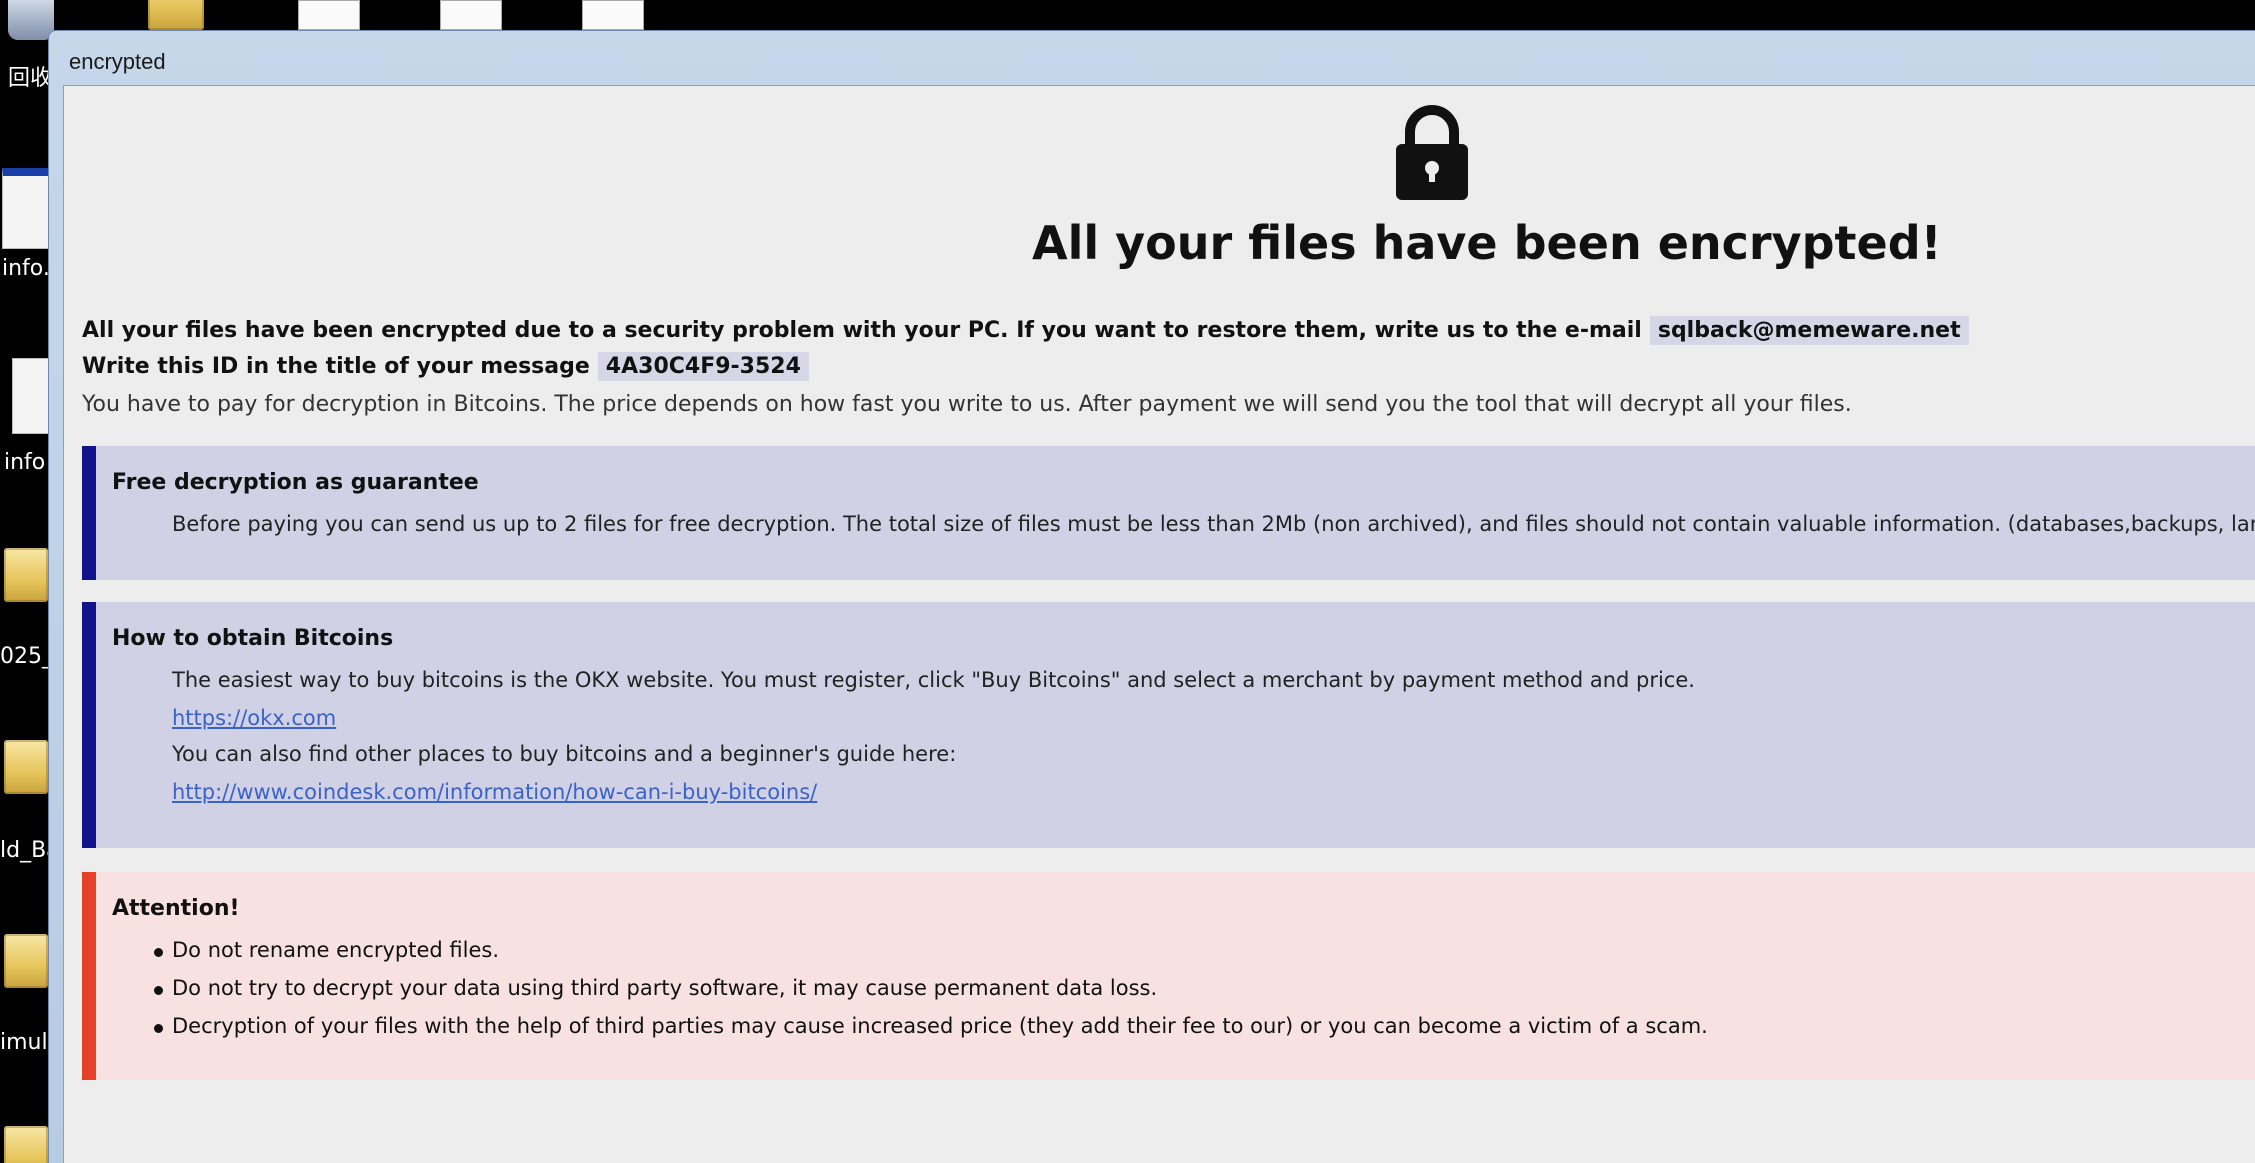  What do you see at coordinates (336, 950) in the screenshot?
I see `attention-item-text: Do not rename encrypted files.` at bounding box center [336, 950].